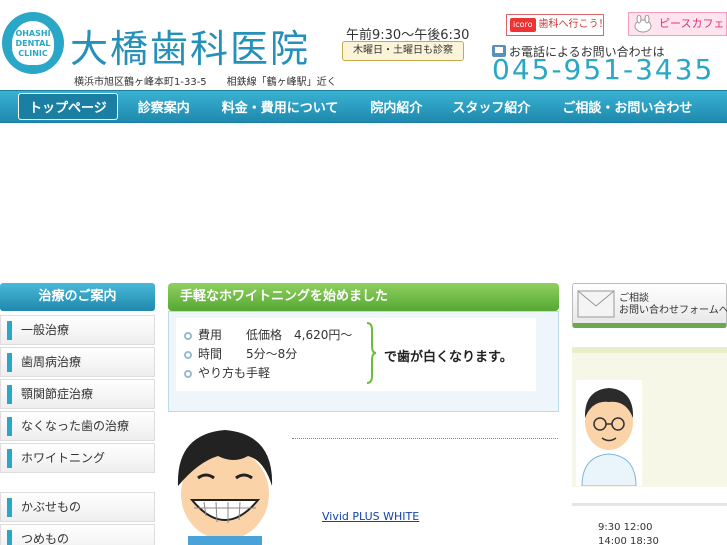 The width and height of the screenshot is (727, 545). I want to click on clinic-logo: OHASHI DENTAL CLINIC, so click(33, 43).